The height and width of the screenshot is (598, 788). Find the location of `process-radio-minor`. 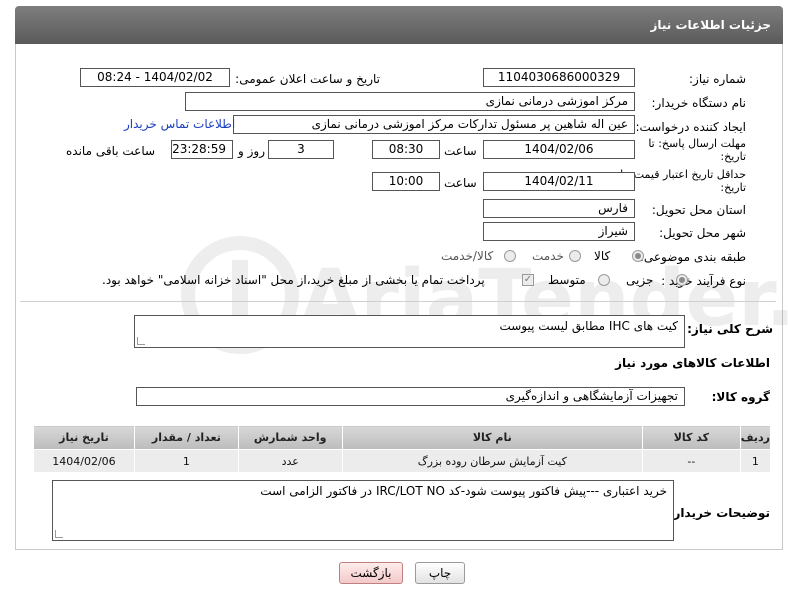

process-radio-minor is located at coordinates (682, 280).